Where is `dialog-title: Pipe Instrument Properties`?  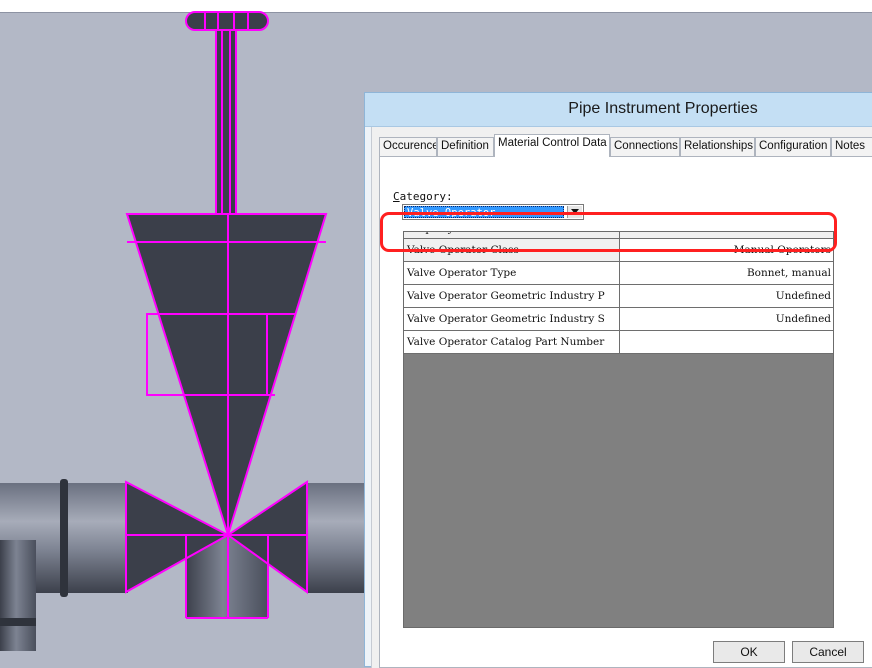
dialog-title: Pipe Instrument Properties is located at coordinates (663, 108).